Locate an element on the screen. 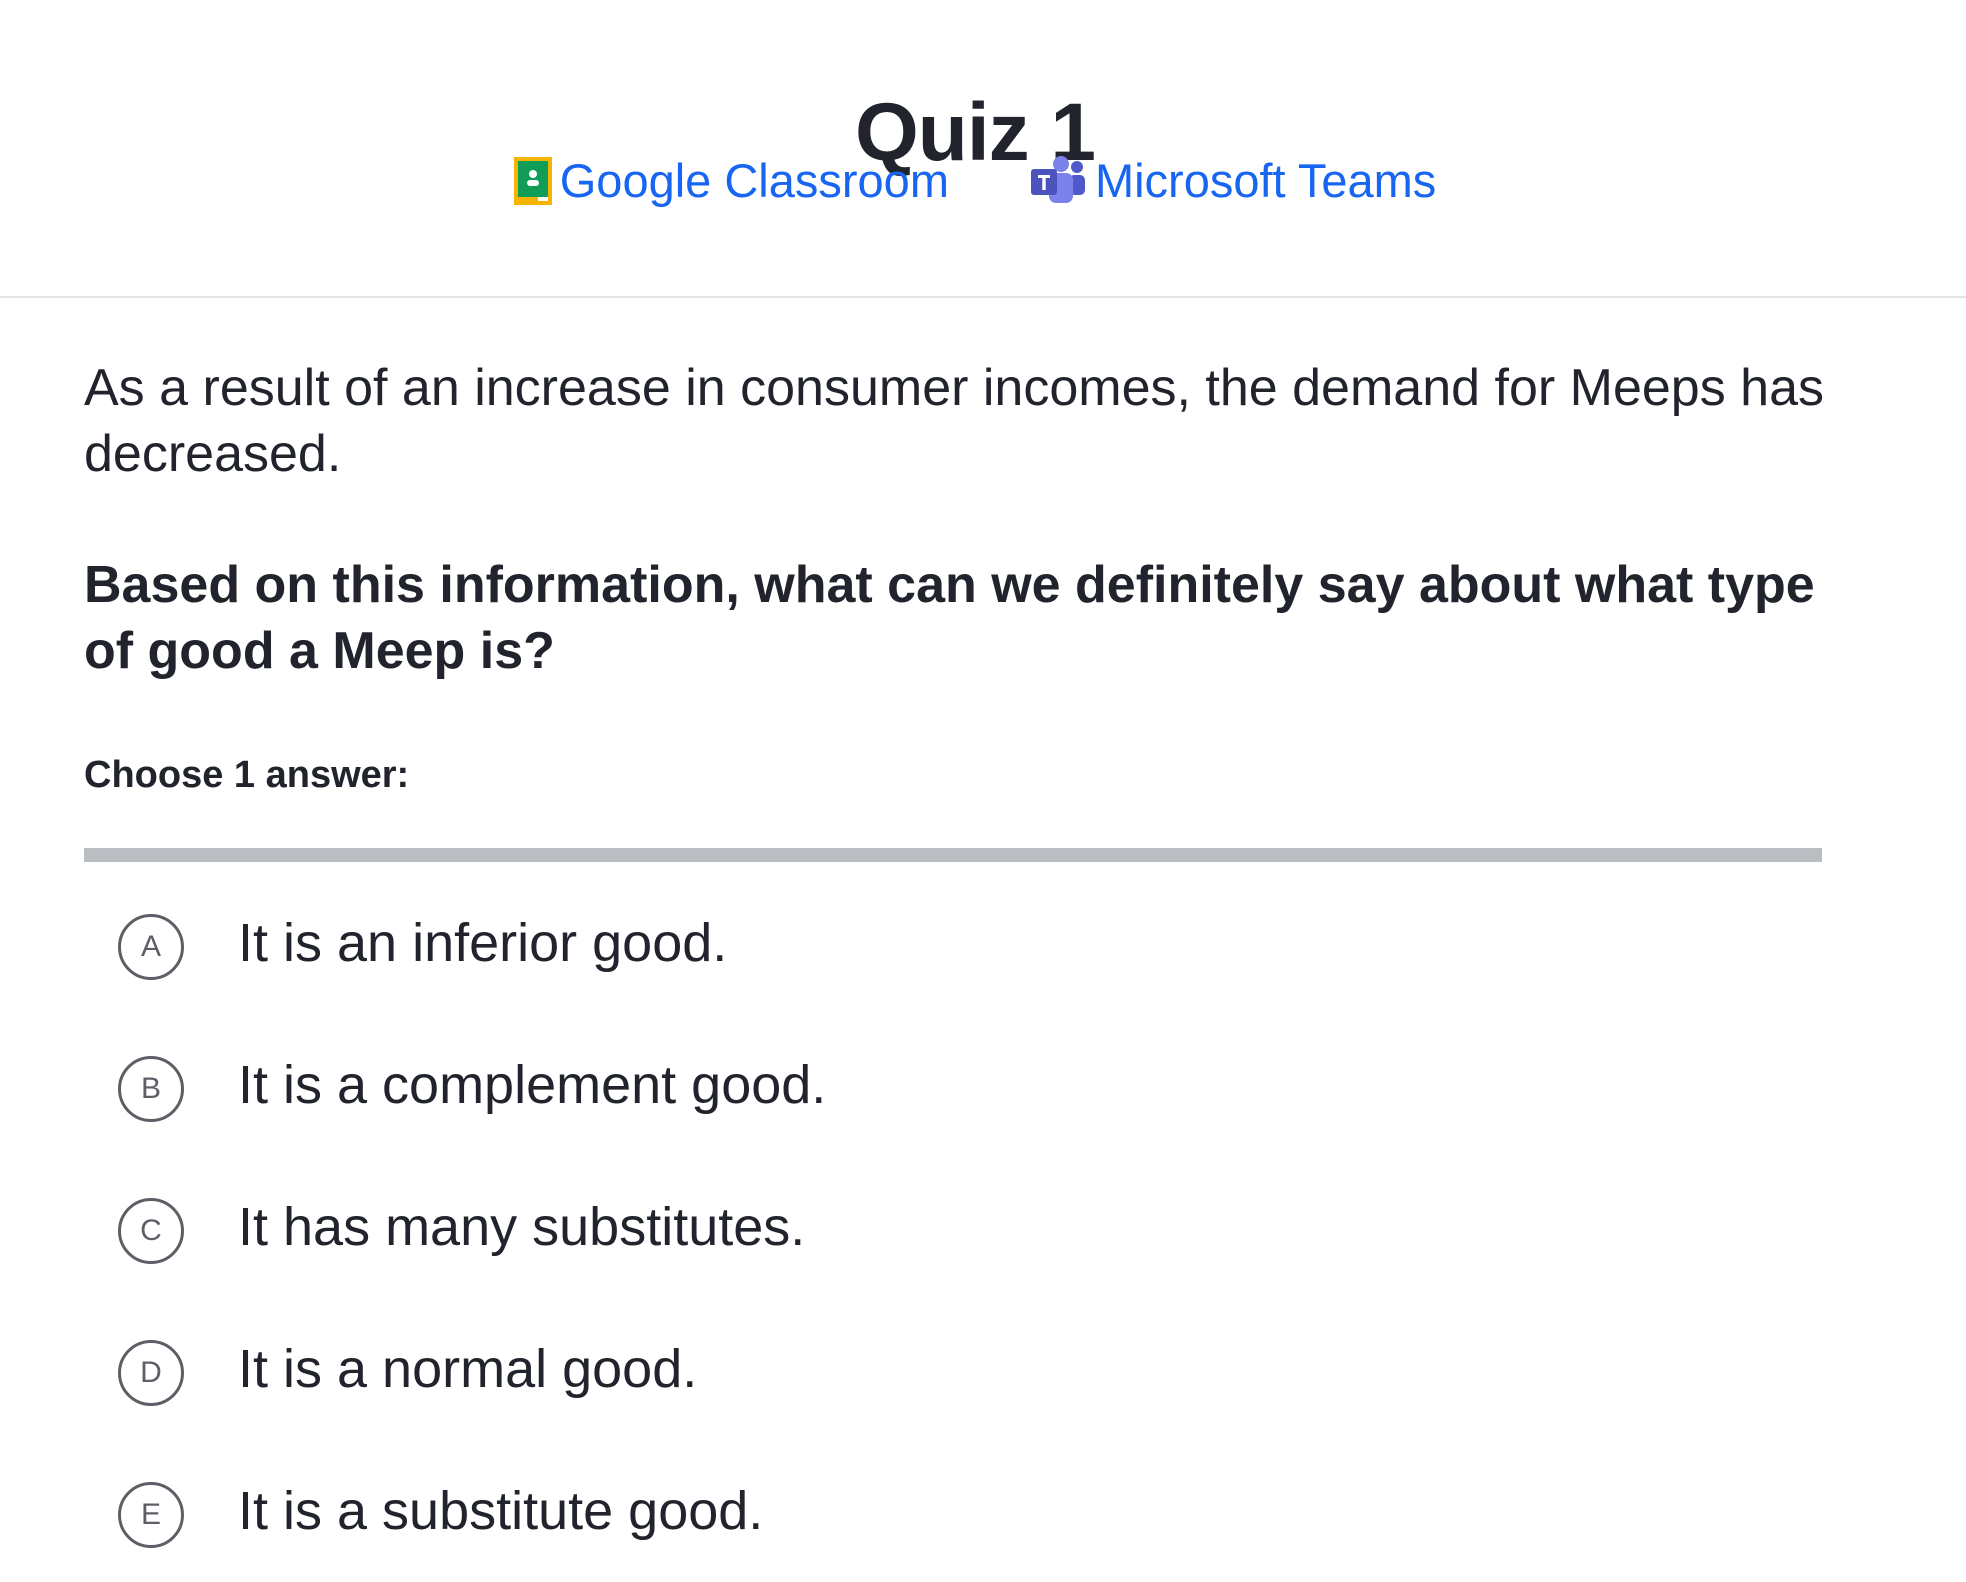  choice-text-d: It is a normal good. is located at coordinates (467, 1369).